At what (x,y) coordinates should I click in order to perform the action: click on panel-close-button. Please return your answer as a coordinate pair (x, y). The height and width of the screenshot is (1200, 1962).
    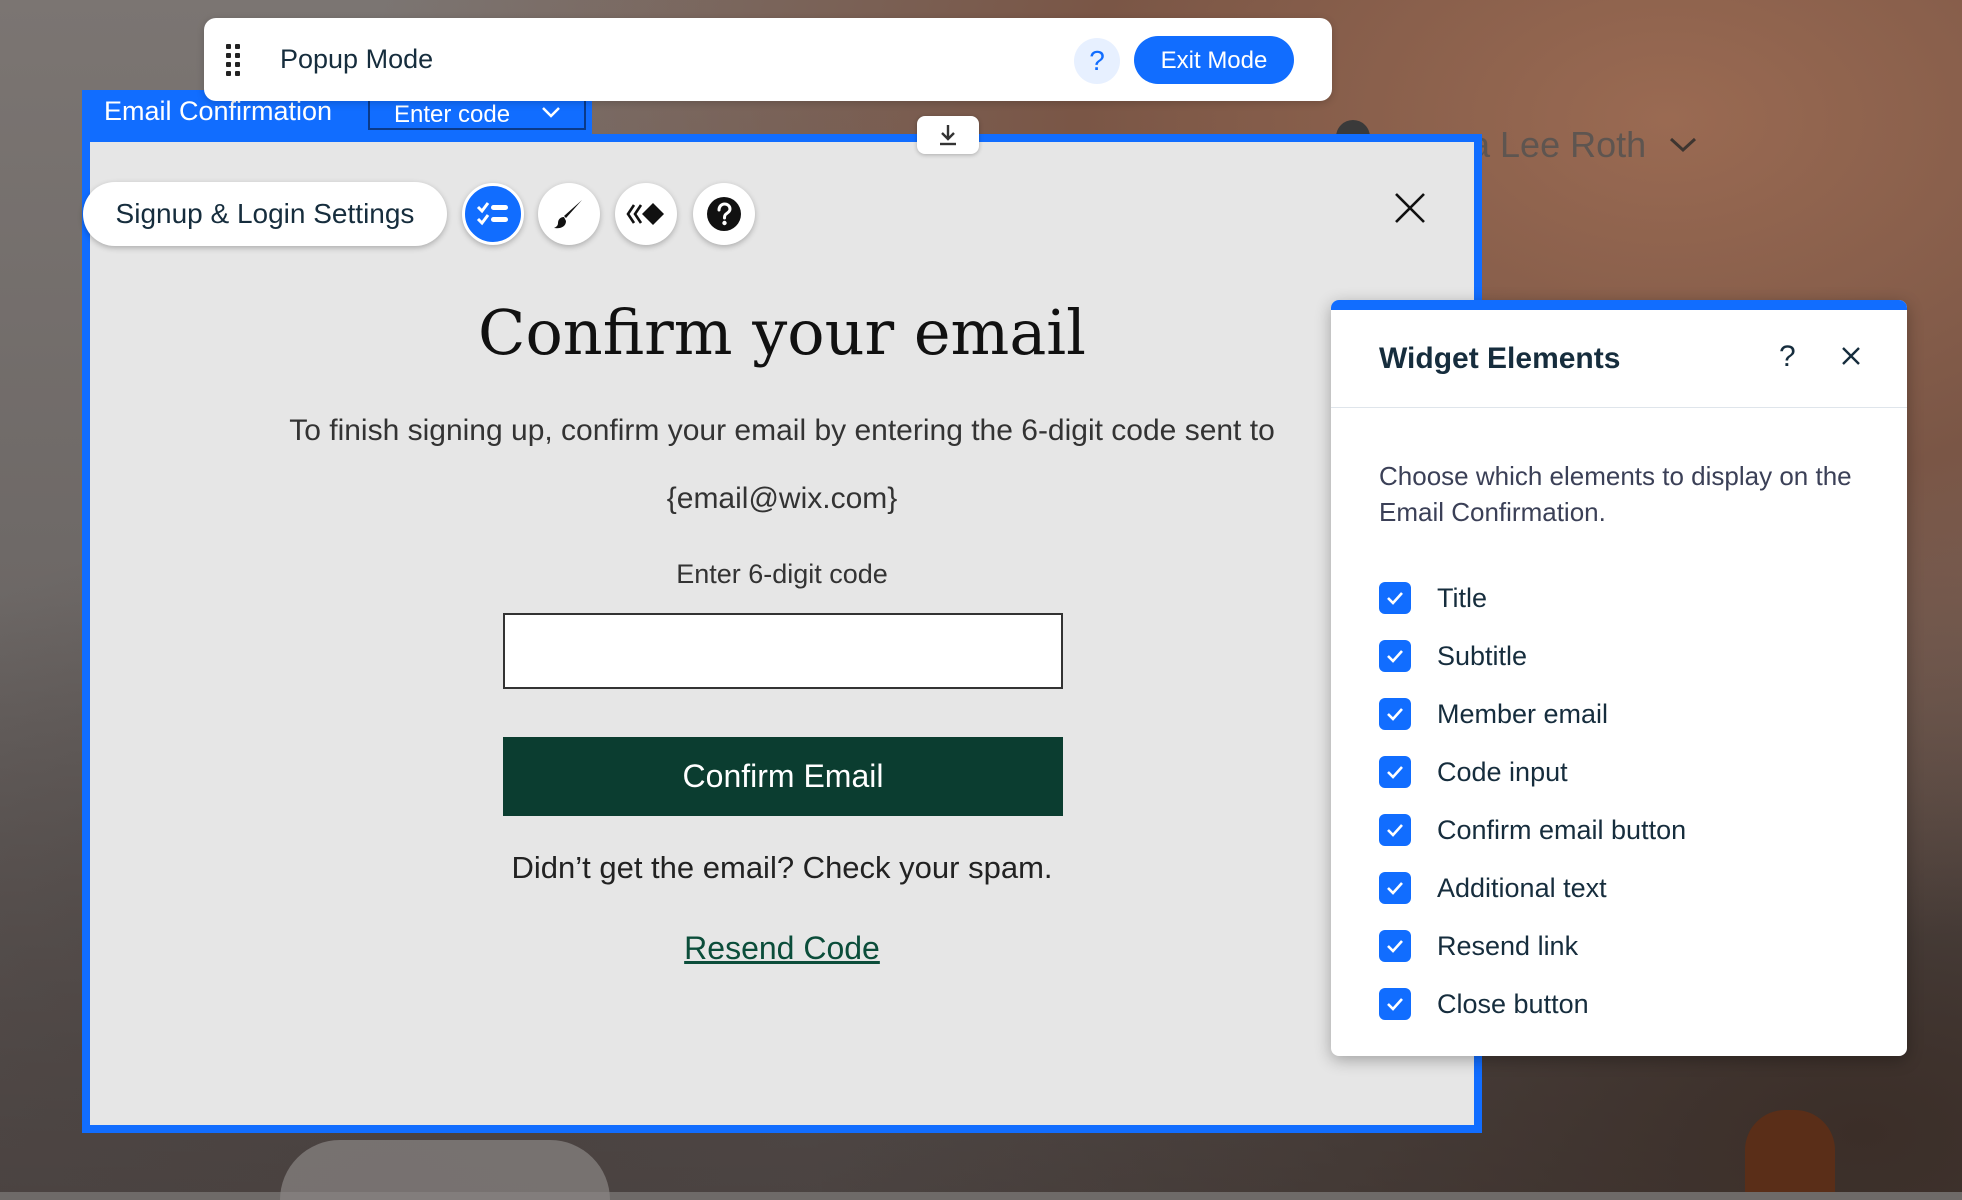
    Looking at the image, I should click on (1851, 356).